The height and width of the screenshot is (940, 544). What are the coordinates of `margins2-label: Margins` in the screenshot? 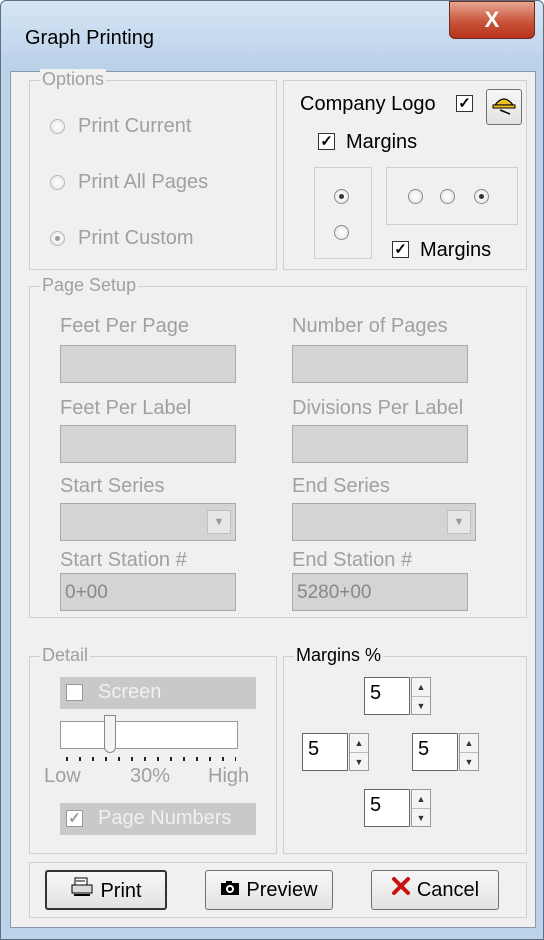 It's located at (456, 250).